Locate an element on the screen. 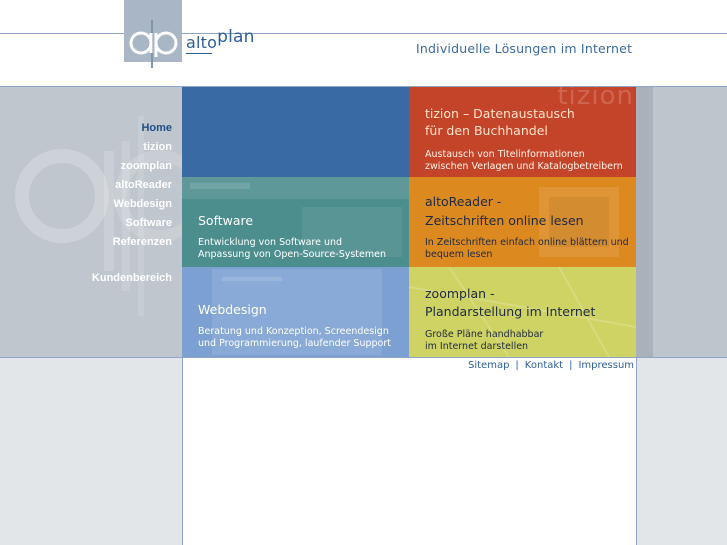  nav-item-home: Home is located at coordinates (156, 128).